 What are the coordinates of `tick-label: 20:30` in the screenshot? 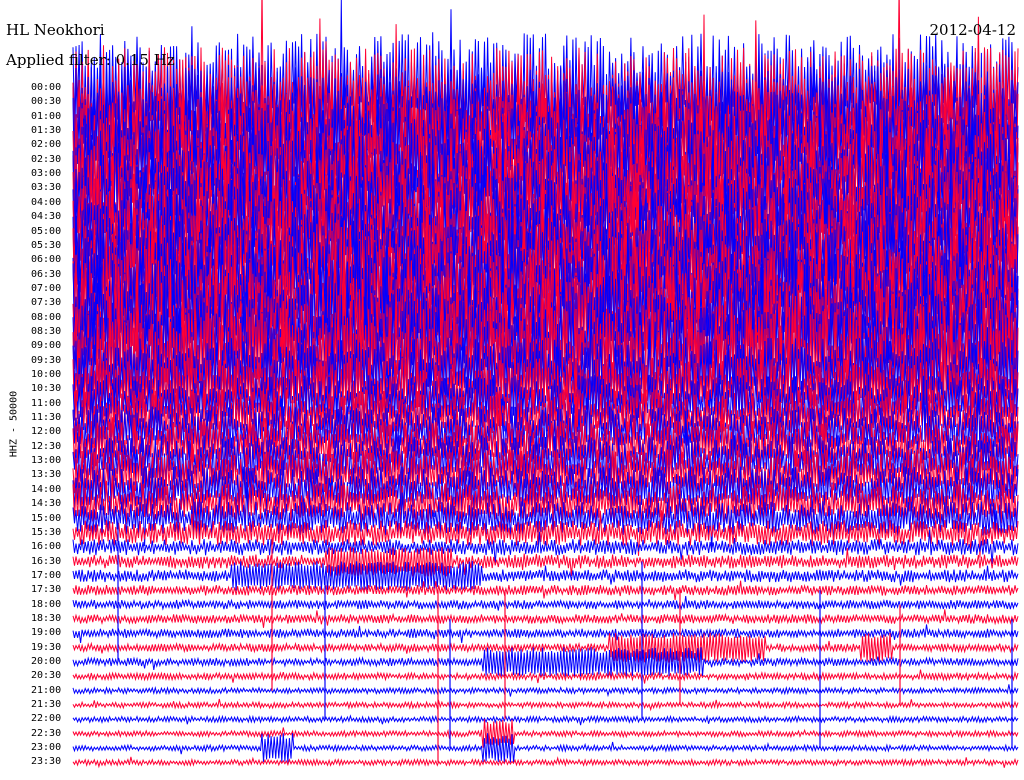 It's located at (46, 676).